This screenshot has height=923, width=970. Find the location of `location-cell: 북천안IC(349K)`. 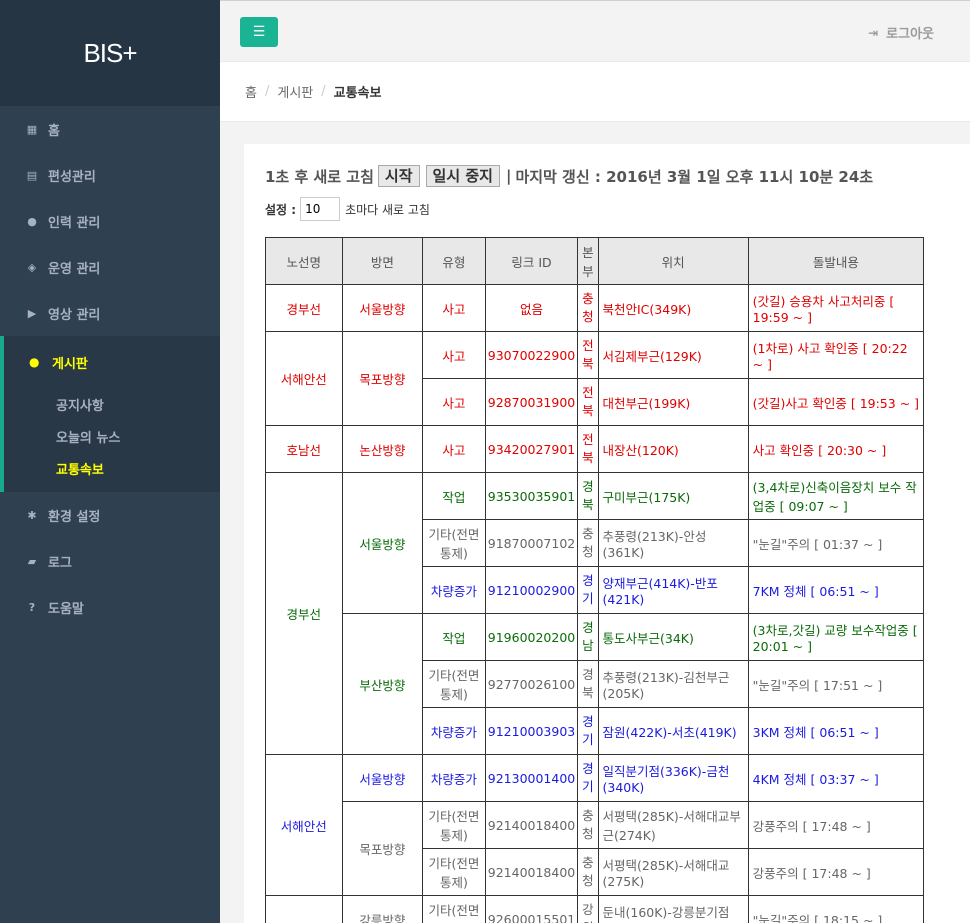

location-cell: 북천안IC(349K) is located at coordinates (673, 308).